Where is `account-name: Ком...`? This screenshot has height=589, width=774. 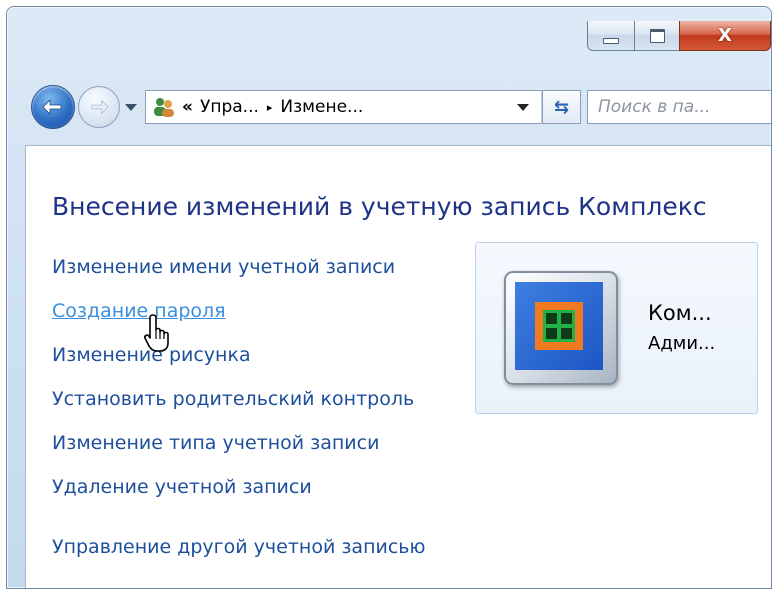 account-name: Ком... is located at coordinates (680, 313).